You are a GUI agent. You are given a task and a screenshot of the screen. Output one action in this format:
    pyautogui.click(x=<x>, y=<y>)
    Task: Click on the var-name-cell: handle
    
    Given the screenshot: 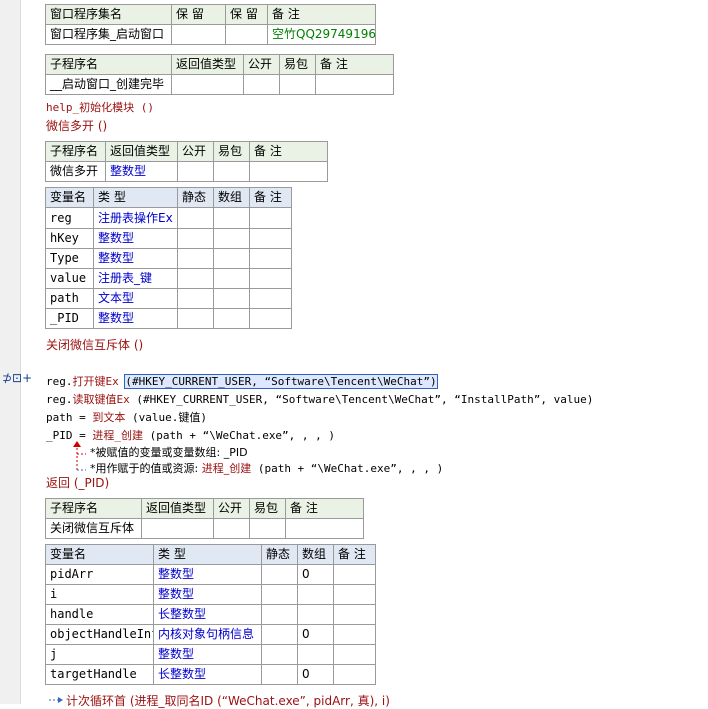 What is the action you would take?
    pyautogui.click(x=99, y=614)
    